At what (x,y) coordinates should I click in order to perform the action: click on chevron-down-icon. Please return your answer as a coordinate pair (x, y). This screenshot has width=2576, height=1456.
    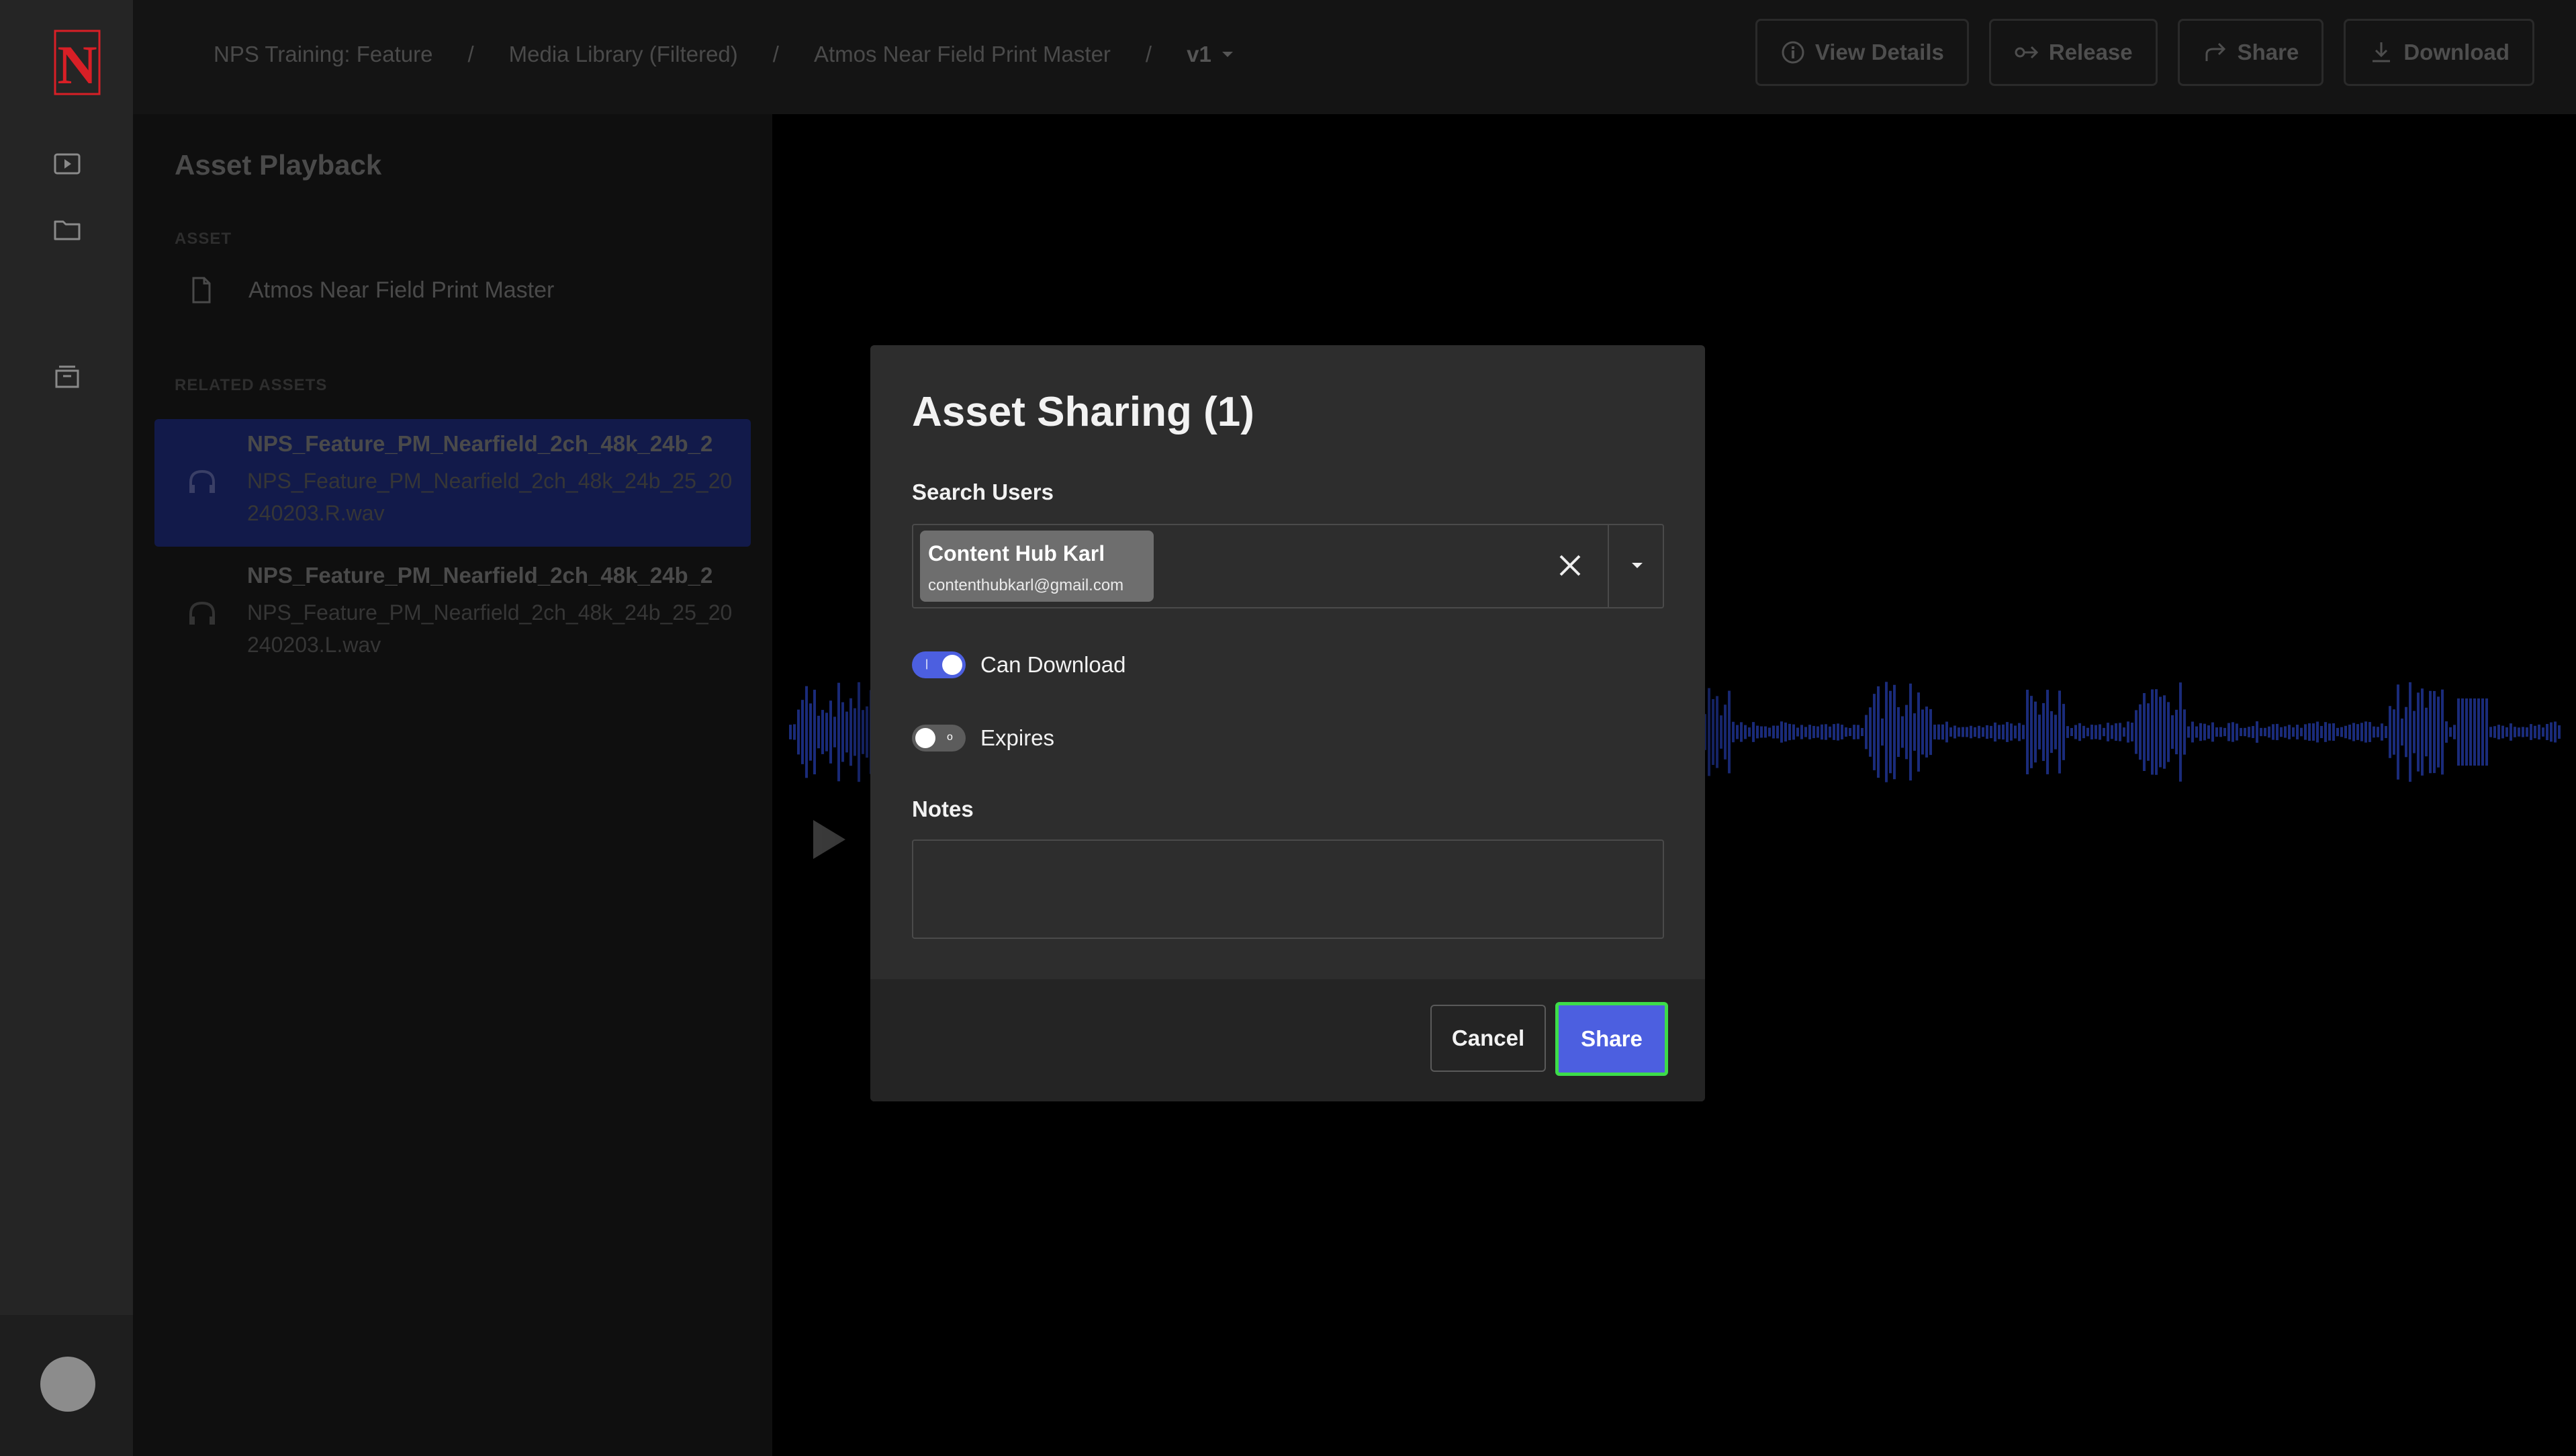
    Looking at the image, I should click on (1637, 565).